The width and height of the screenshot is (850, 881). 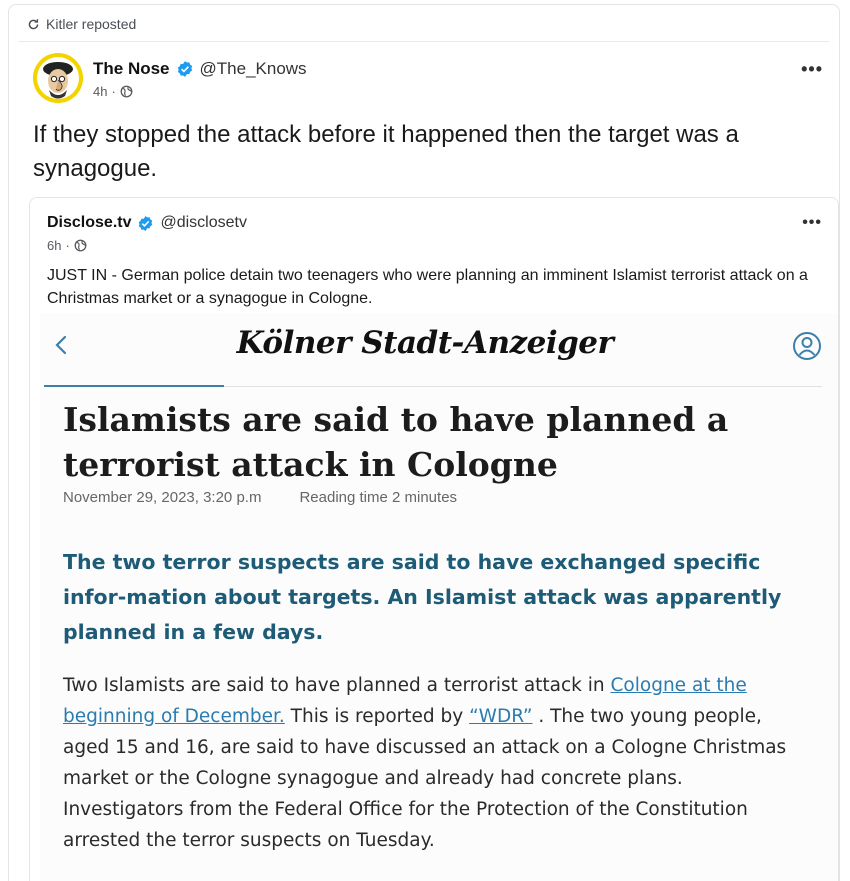 What do you see at coordinates (812, 69) in the screenshot?
I see `more-options-icon: •••` at bounding box center [812, 69].